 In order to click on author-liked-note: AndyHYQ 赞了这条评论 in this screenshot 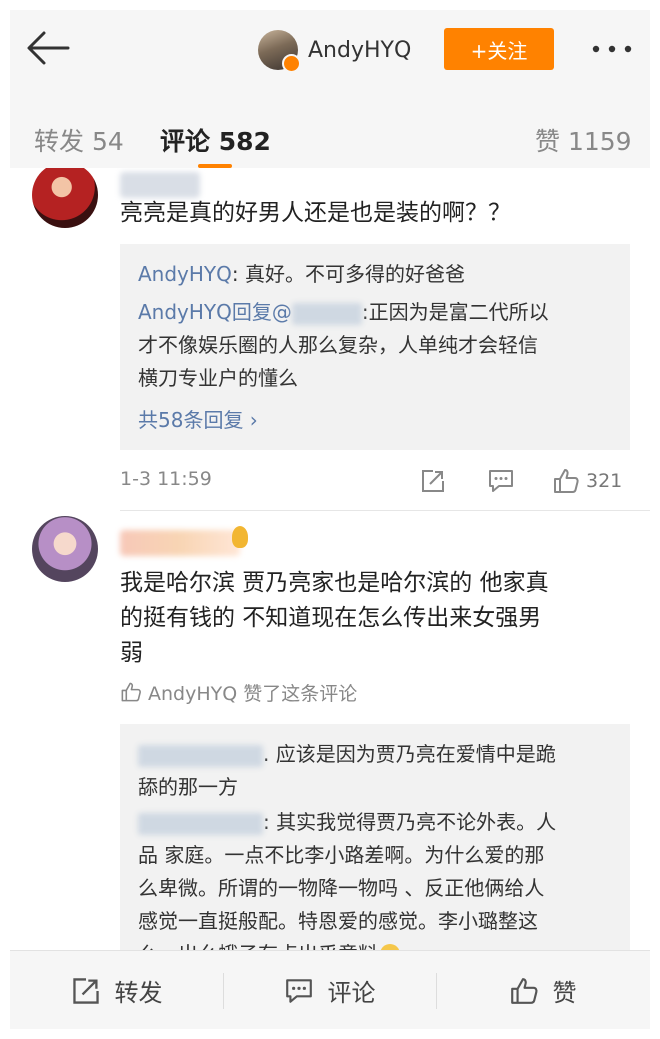, I will do `click(238, 692)`.